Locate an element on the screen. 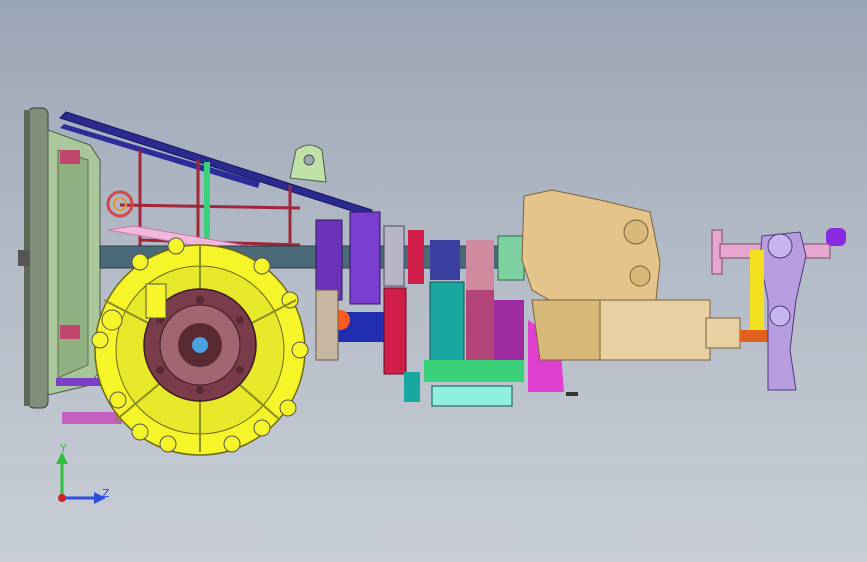 Image resolution: width=867 pixels, height=562 pixels. flywheel is located at coordinates (33, 258).